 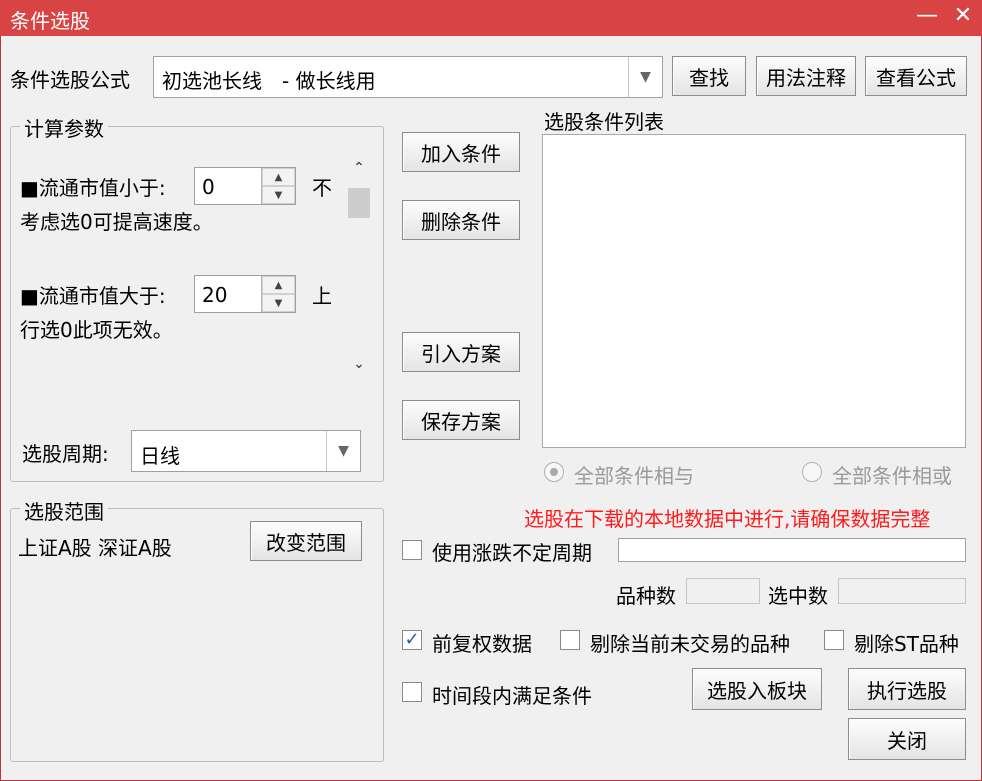 What do you see at coordinates (412, 692) in the screenshot?
I see `time-period-checkbox` at bounding box center [412, 692].